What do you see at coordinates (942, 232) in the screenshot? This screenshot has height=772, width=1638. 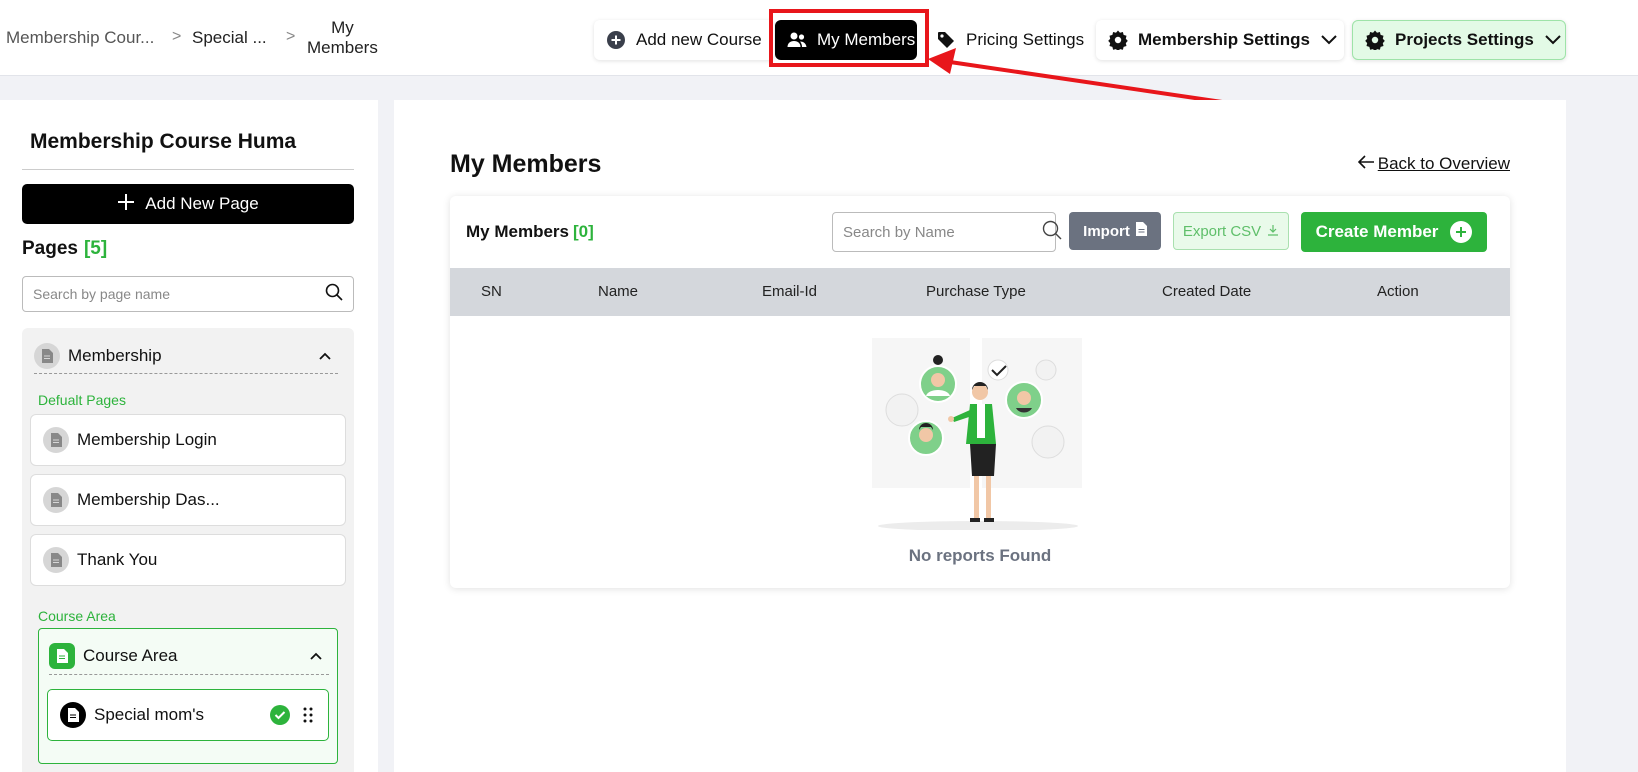 I see `member-search-input` at bounding box center [942, 232].